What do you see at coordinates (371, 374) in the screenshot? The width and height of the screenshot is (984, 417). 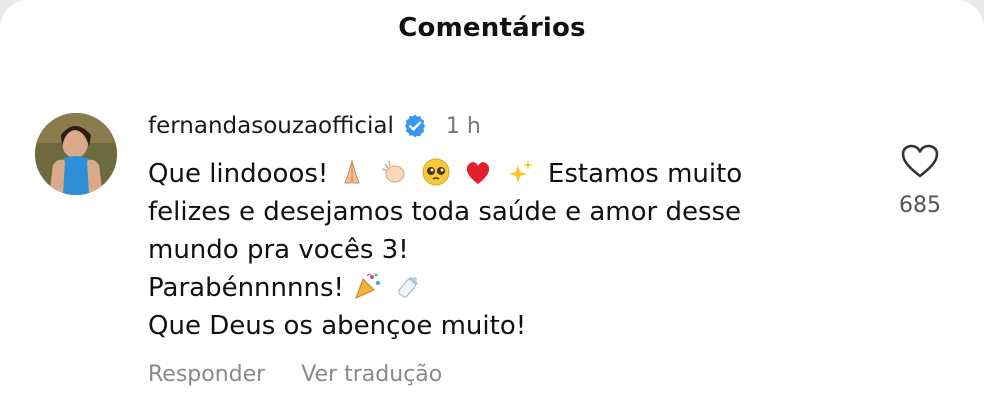 I see `see-translation-button: Ver tradução` at bounding box center [371, 374].